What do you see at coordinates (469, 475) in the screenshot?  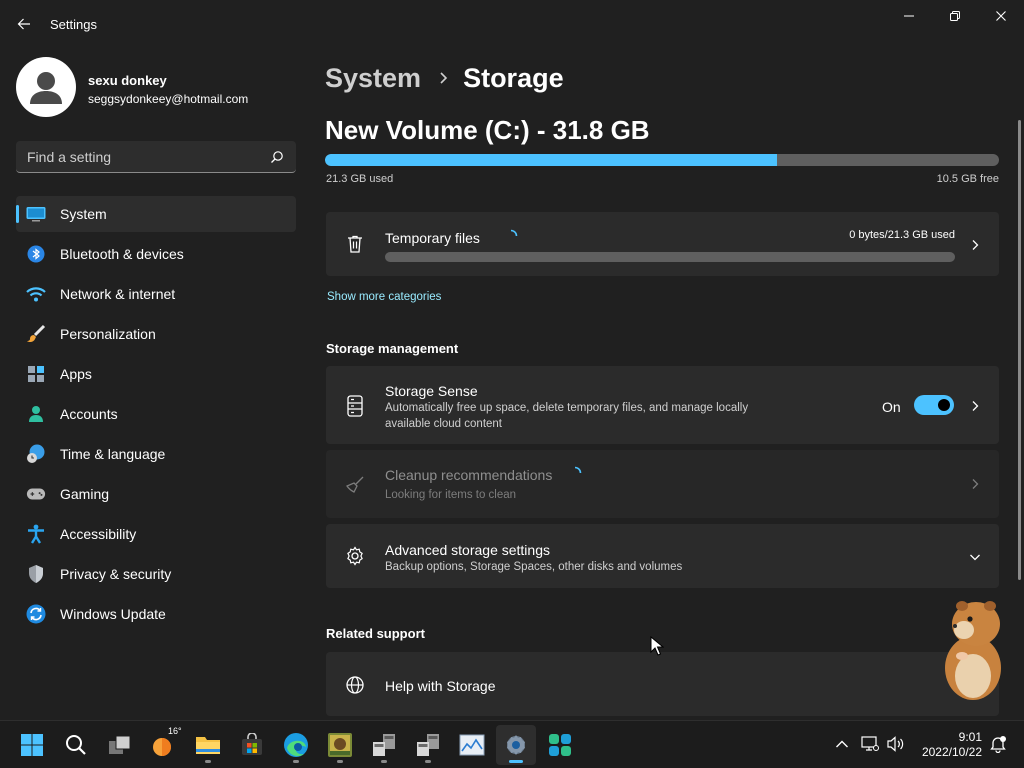 I see `cleanup-recommendations-title: Cleanup recommendations` at bounding box center [469, 475].